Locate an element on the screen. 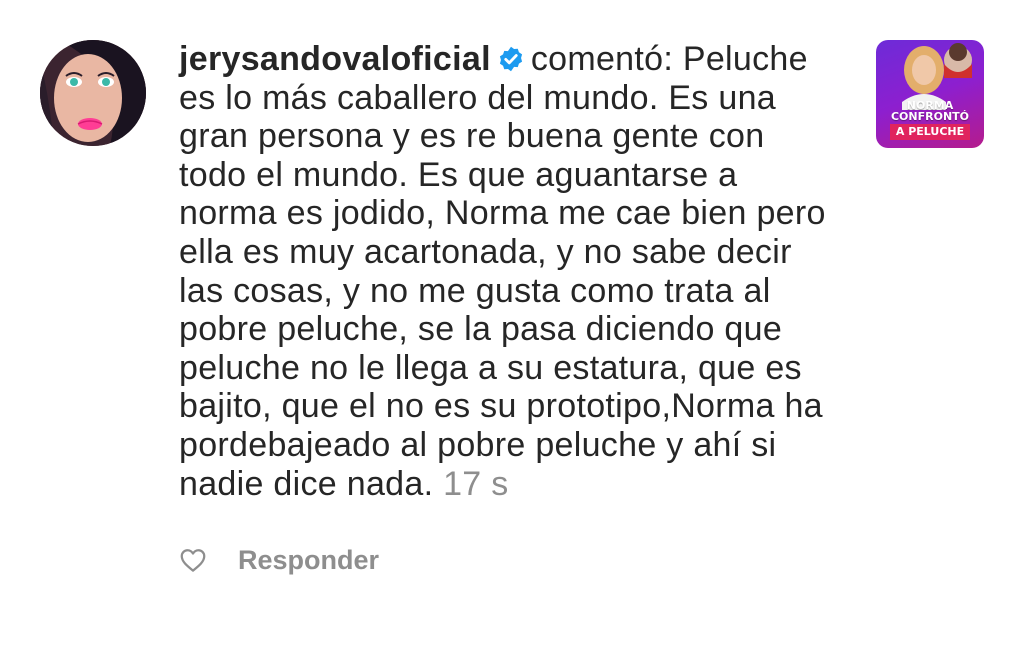  reply-button: Responder is located at coordinates (308, 560).